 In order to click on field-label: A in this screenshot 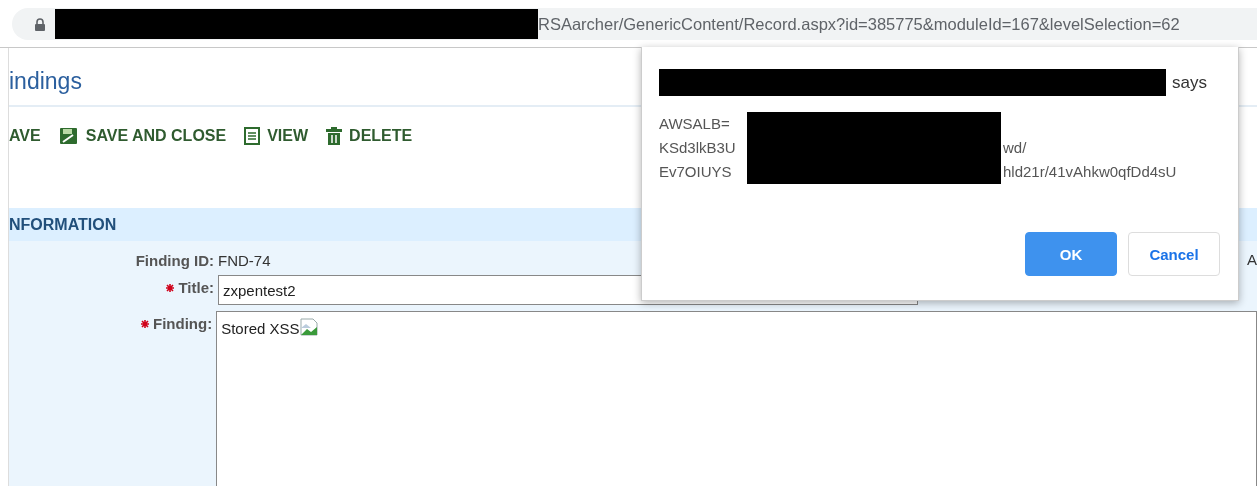, I will do `click(1252, 259)`.